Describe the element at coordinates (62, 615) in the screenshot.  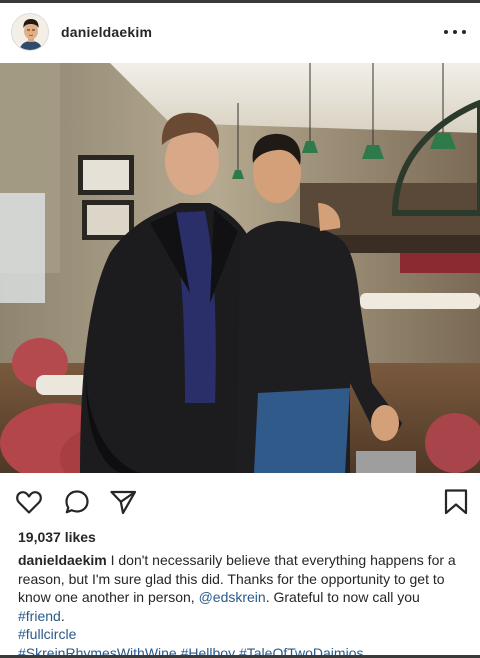
I see `caption-text: .` at that location.